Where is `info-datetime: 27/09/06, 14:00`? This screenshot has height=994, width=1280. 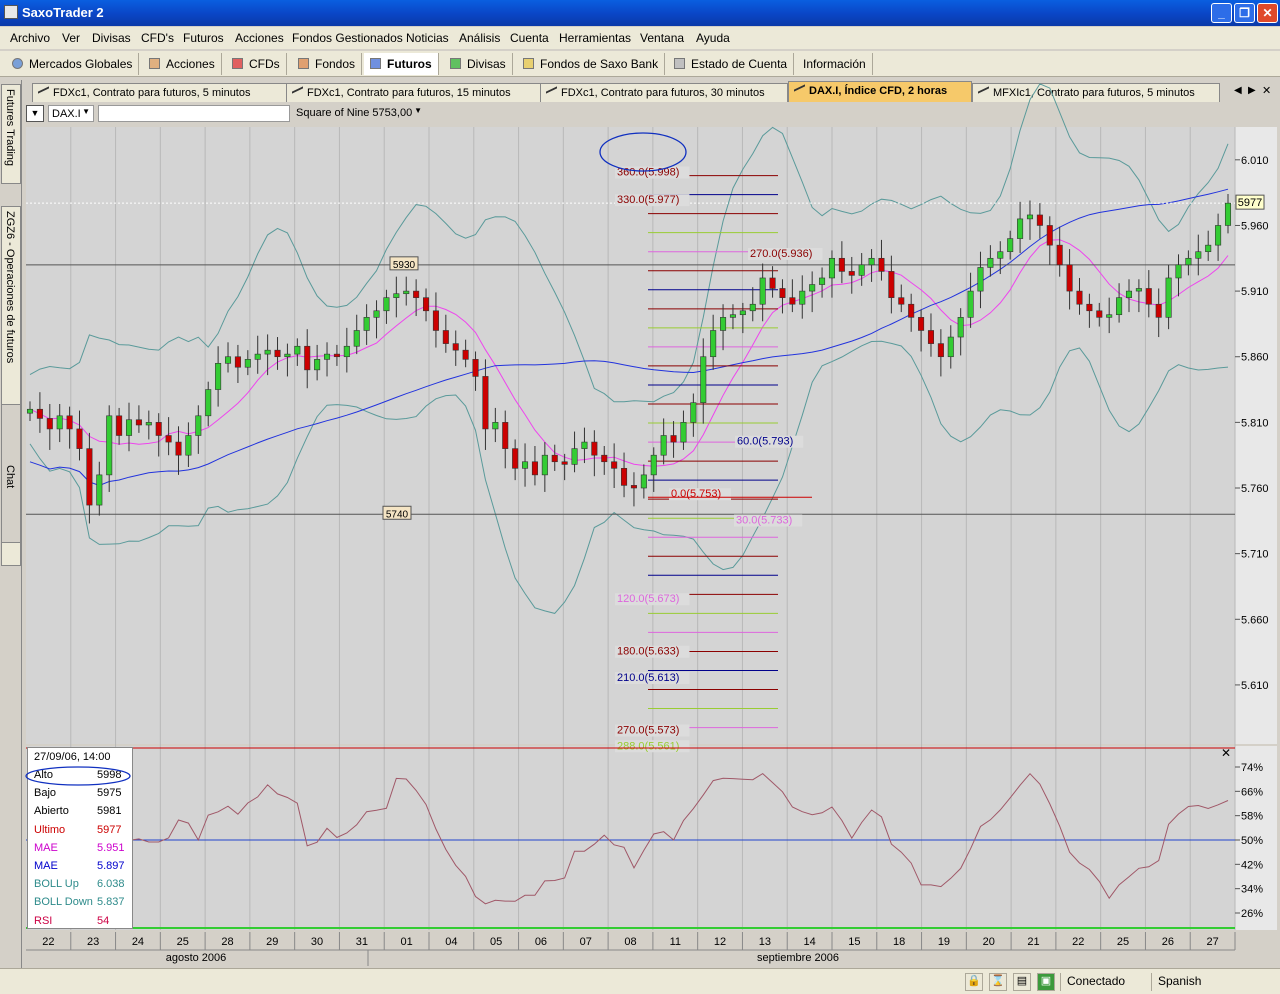
info-datetime: 27/09/06, 14:00 is located at coordinates (72, 757).